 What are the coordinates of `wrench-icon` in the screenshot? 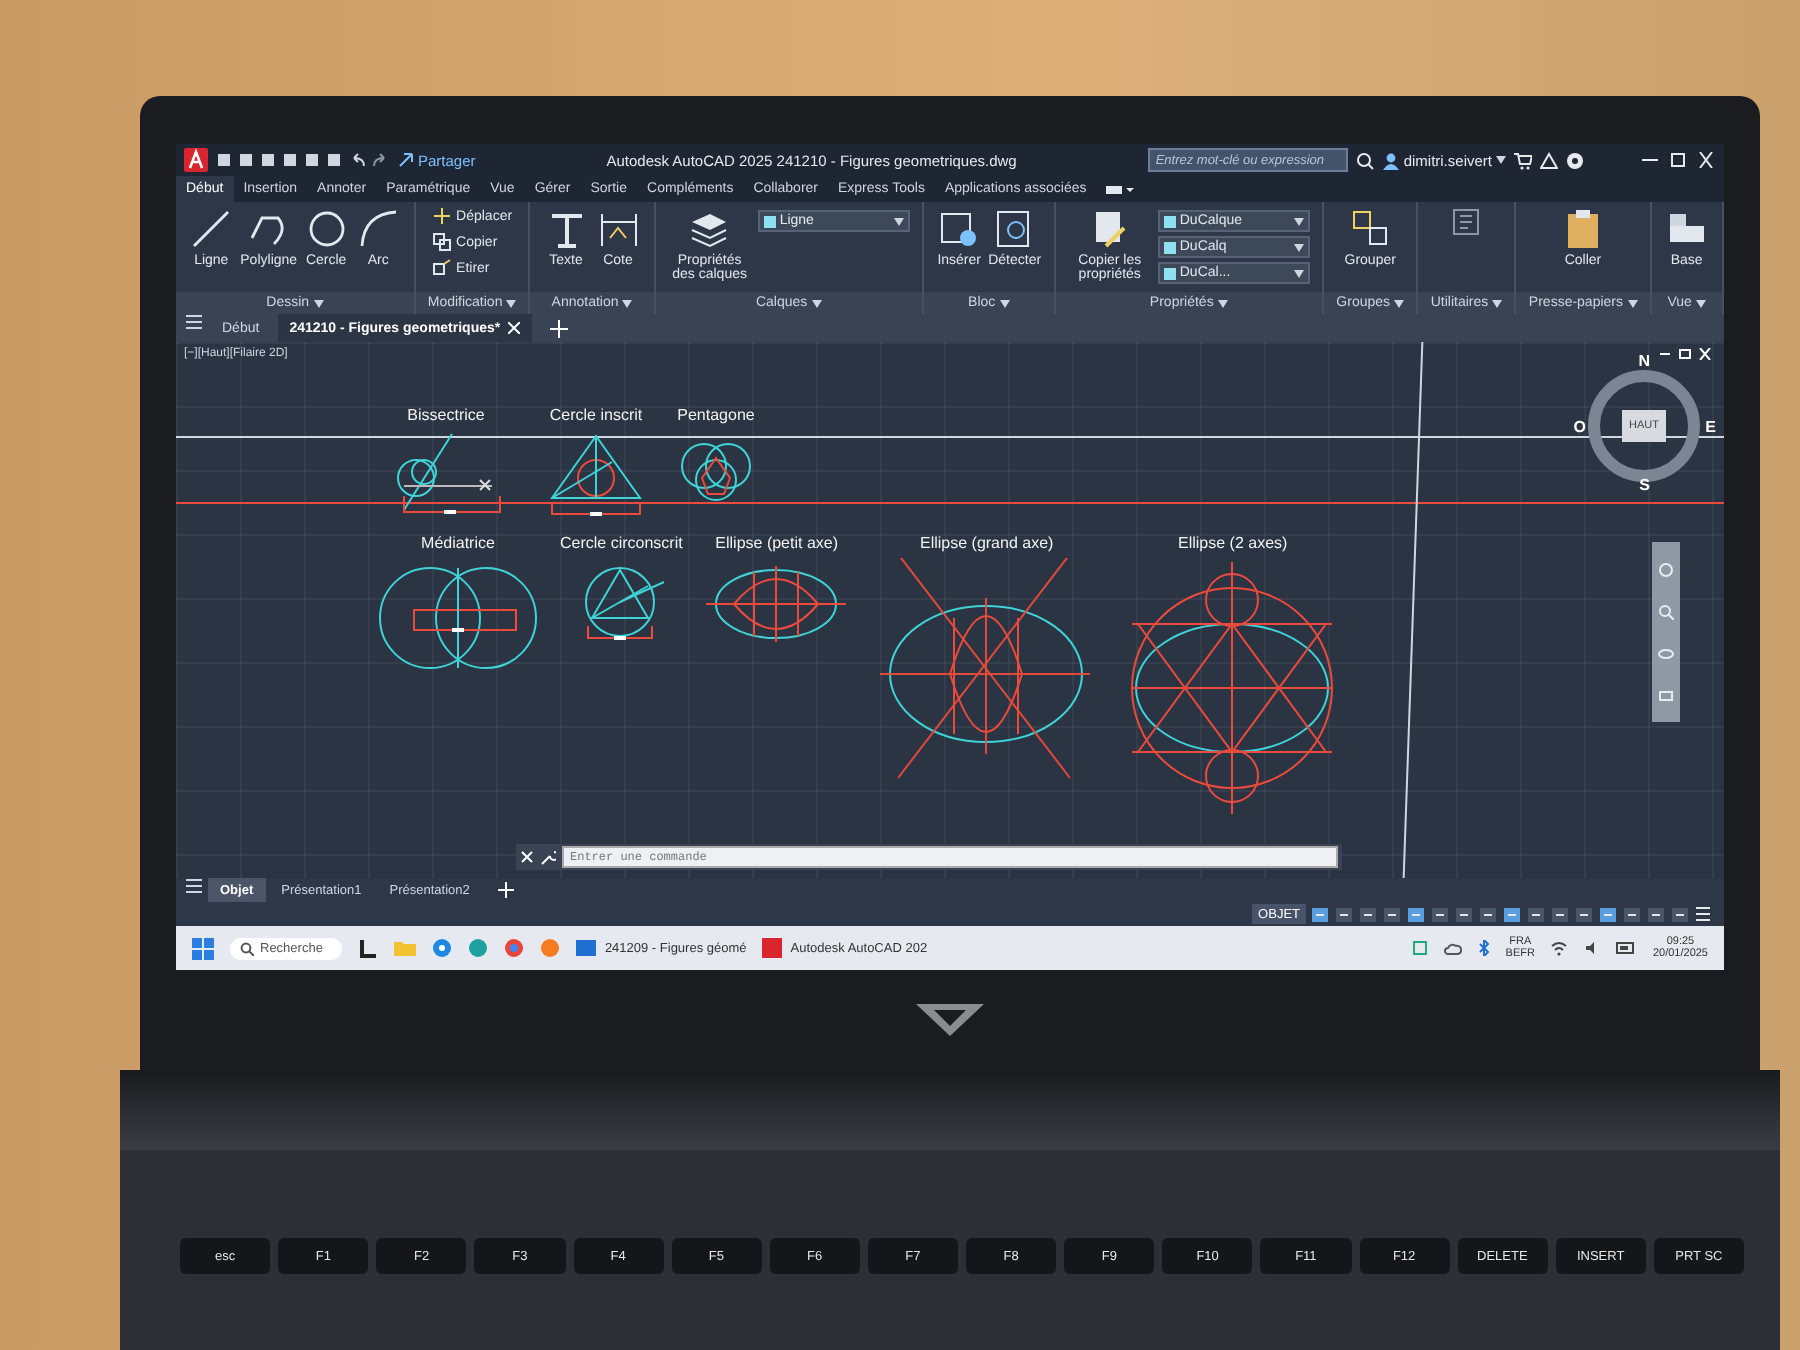 It's located at (548, 857).